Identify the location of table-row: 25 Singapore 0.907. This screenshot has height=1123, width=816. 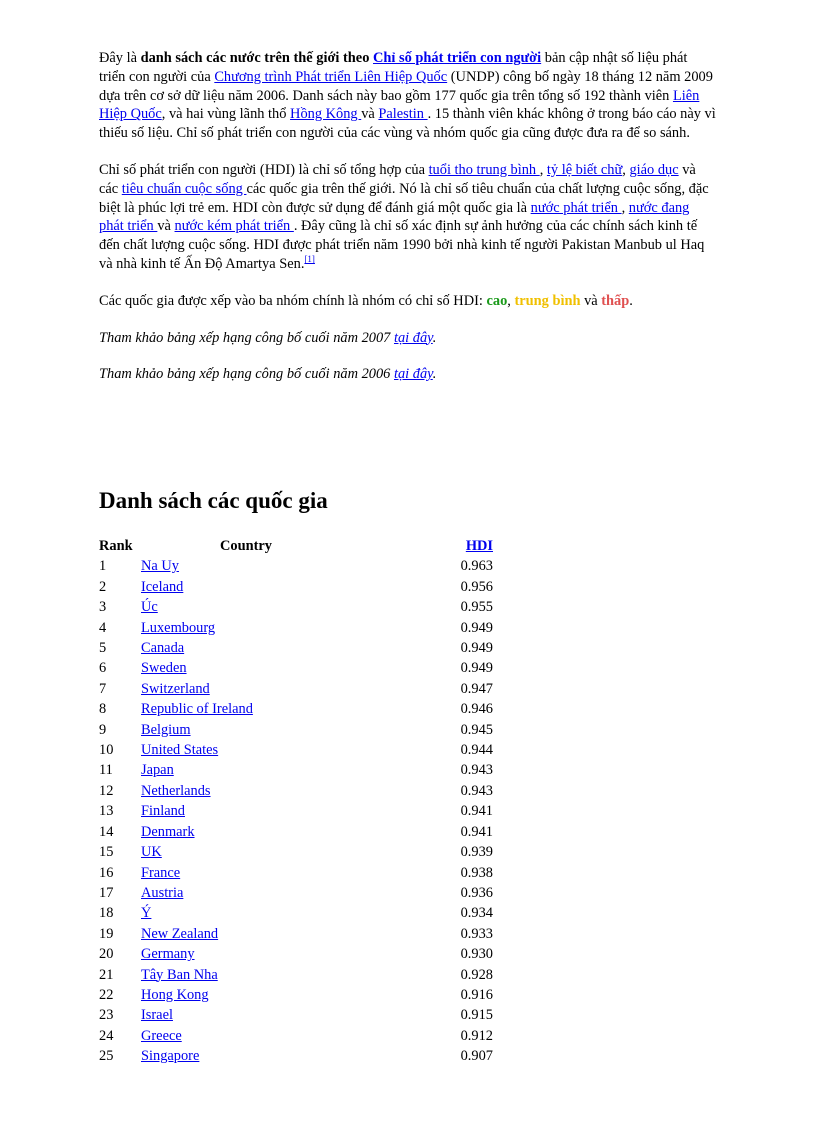
(296, 1056).